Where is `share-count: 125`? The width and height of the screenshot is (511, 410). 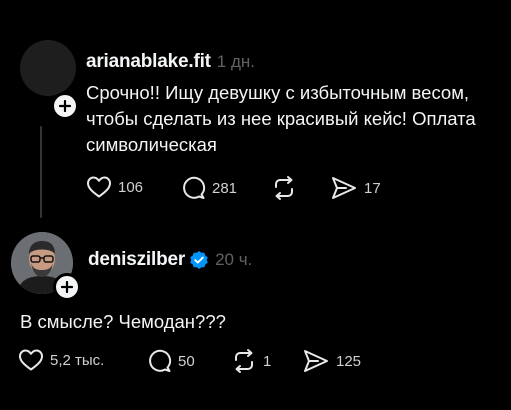 share-count: 125 is located at coordinates (349, 361).